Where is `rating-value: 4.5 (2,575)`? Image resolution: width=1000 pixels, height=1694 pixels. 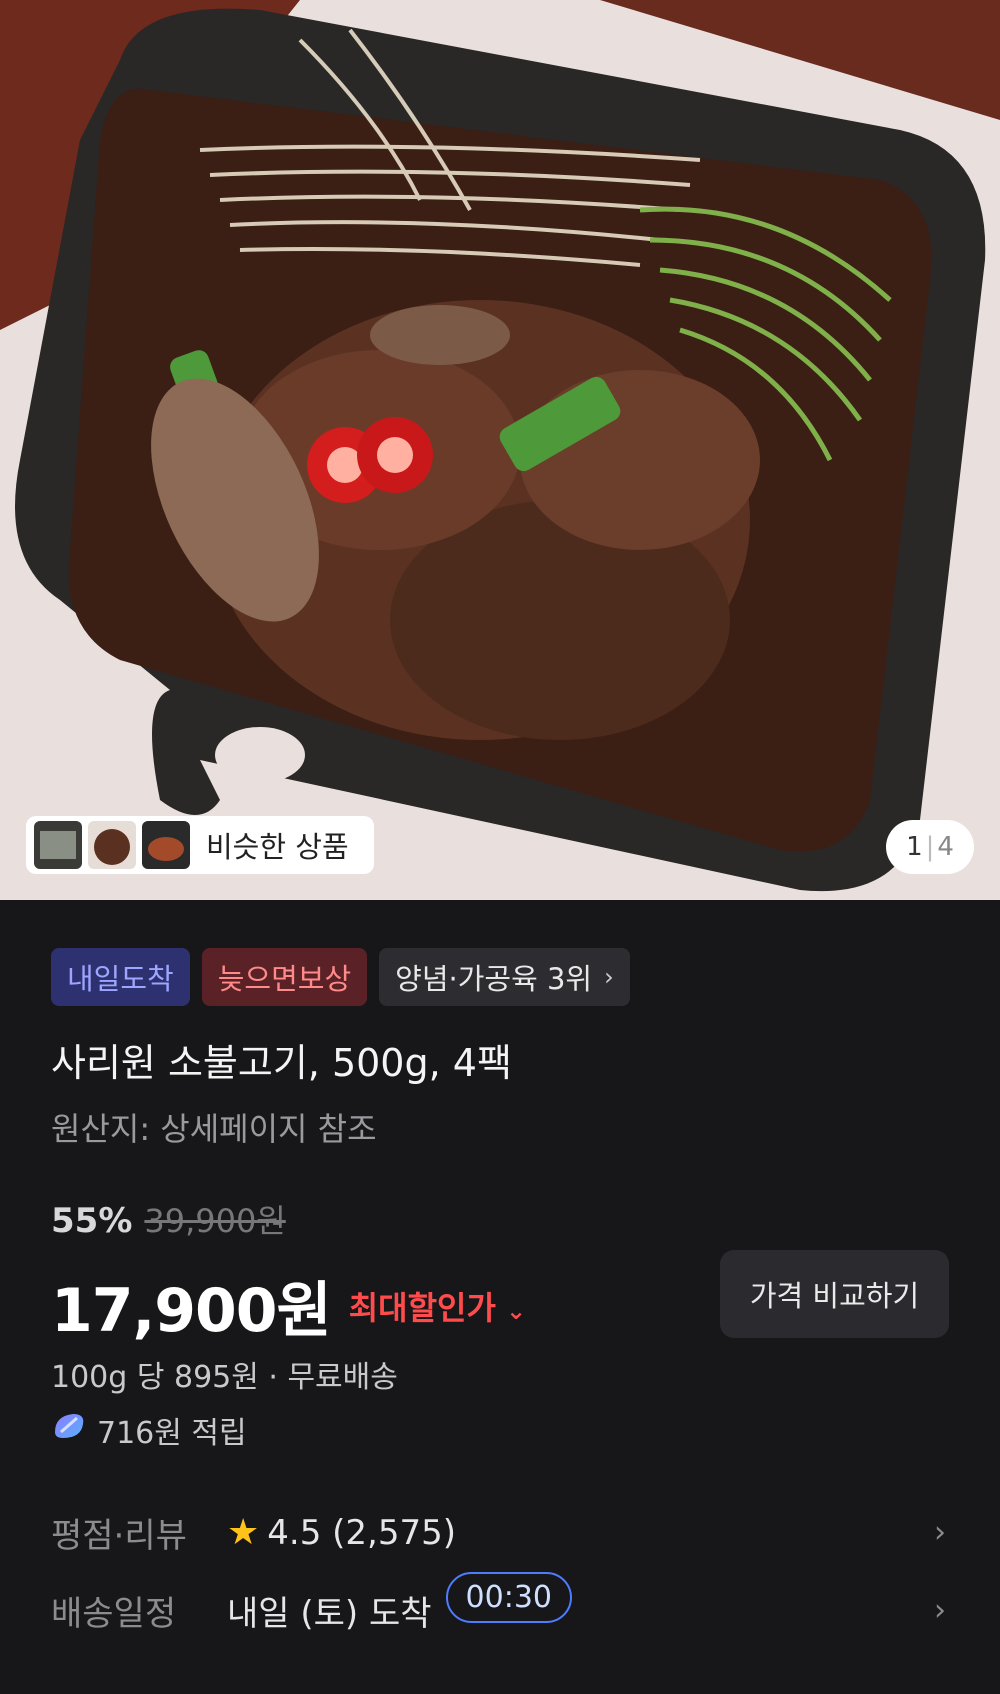
rating-value: 4.5 (2,575) is located at coordinates (362, 1532).